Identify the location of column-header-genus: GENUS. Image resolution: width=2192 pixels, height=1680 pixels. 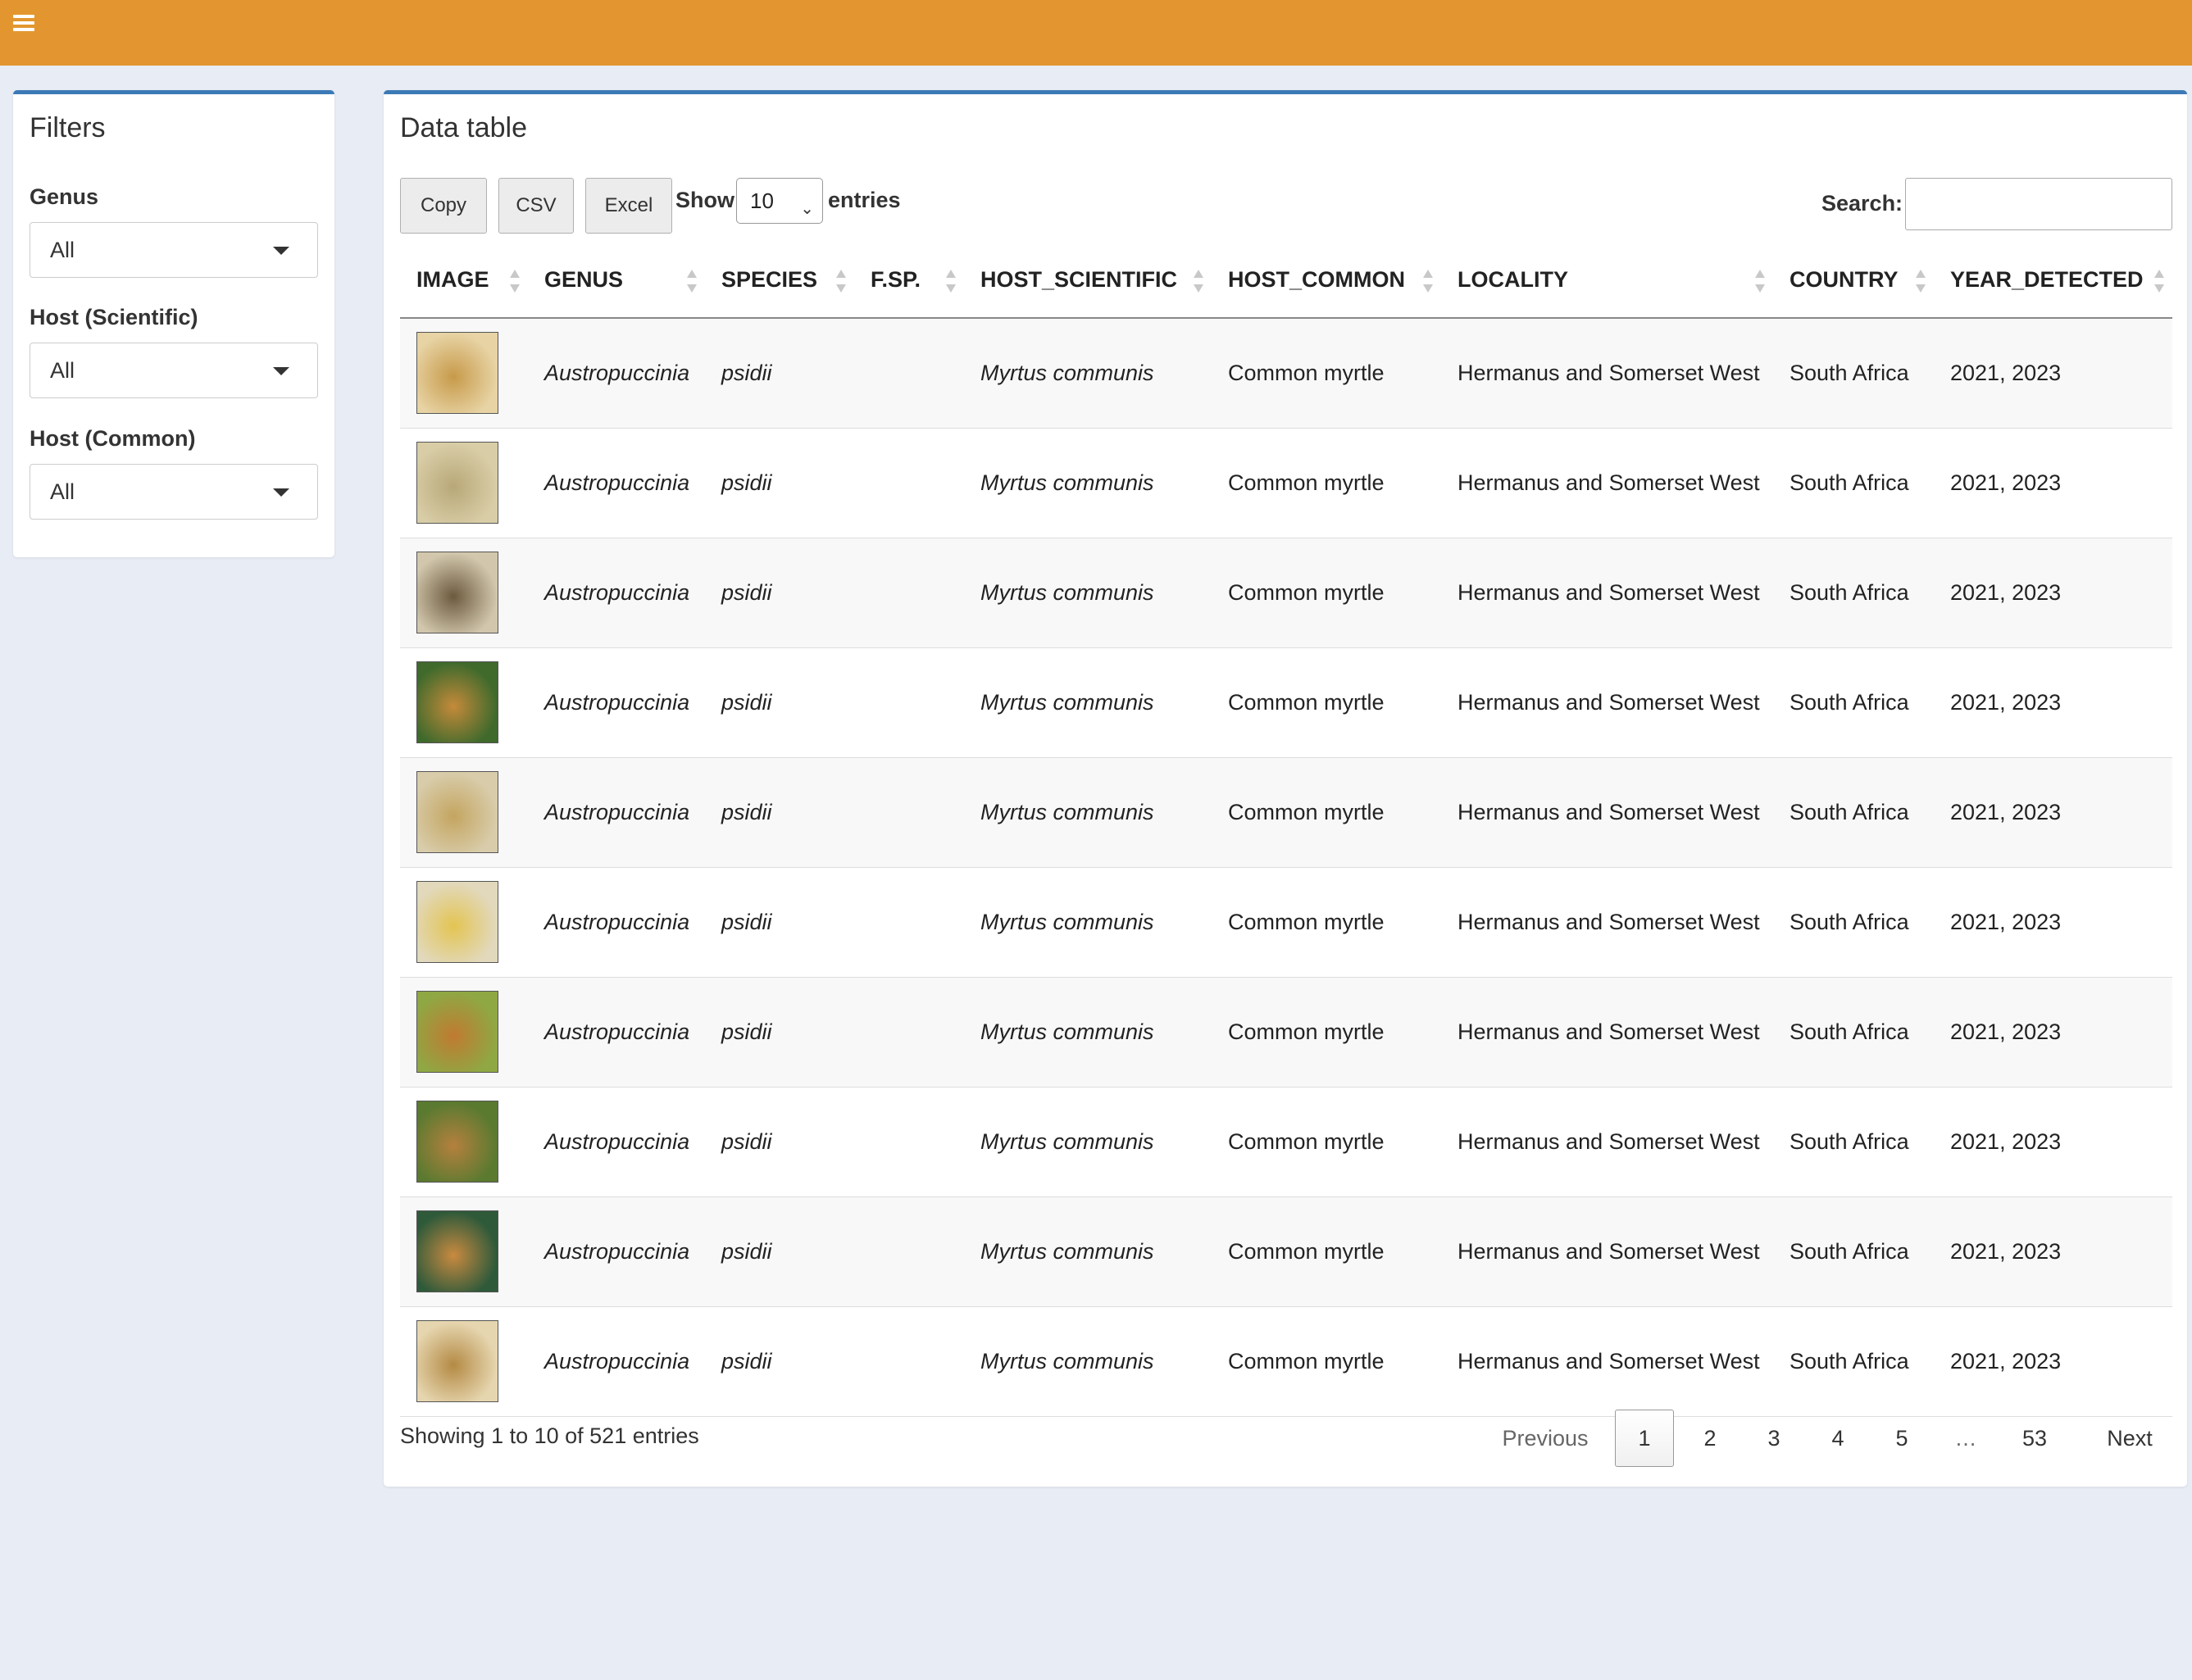
(616, 280).